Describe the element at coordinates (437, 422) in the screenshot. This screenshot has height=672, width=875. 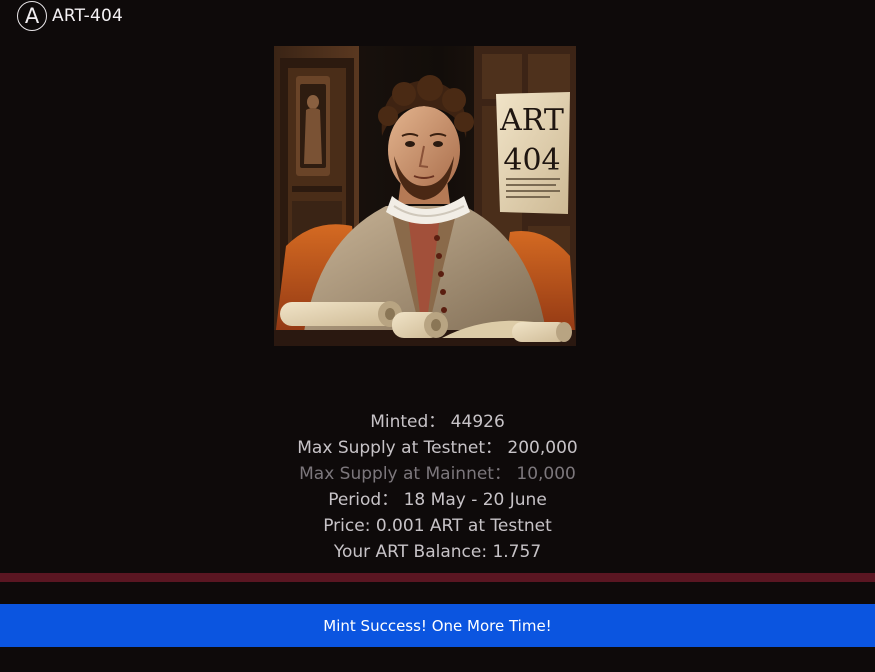
I see `minted-count: Minted： 44926` at that location.